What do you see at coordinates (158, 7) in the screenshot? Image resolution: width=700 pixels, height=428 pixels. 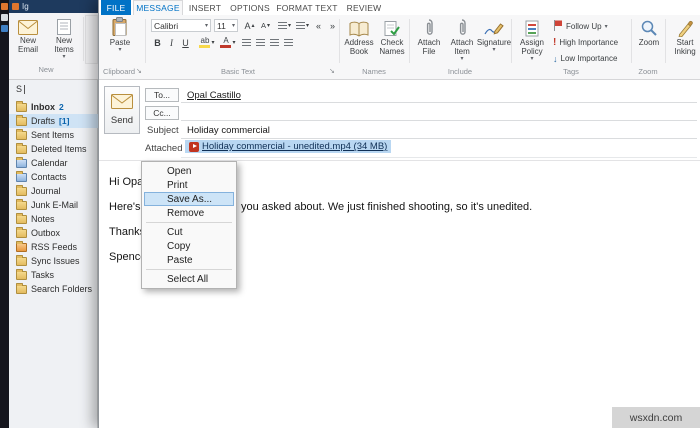 I see `tab-message: MESSAGE` at bounding box center [158, 7].